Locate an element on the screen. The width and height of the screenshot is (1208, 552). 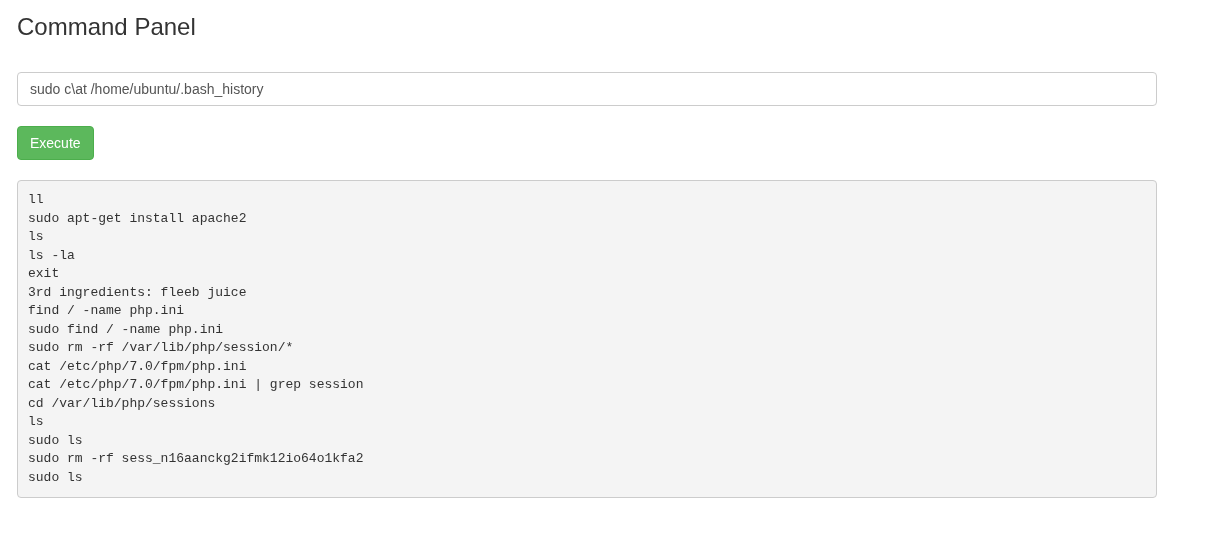
command-field: sudo c\at /home/ubuntu/.bash_history is located at coordinates (587, 89).